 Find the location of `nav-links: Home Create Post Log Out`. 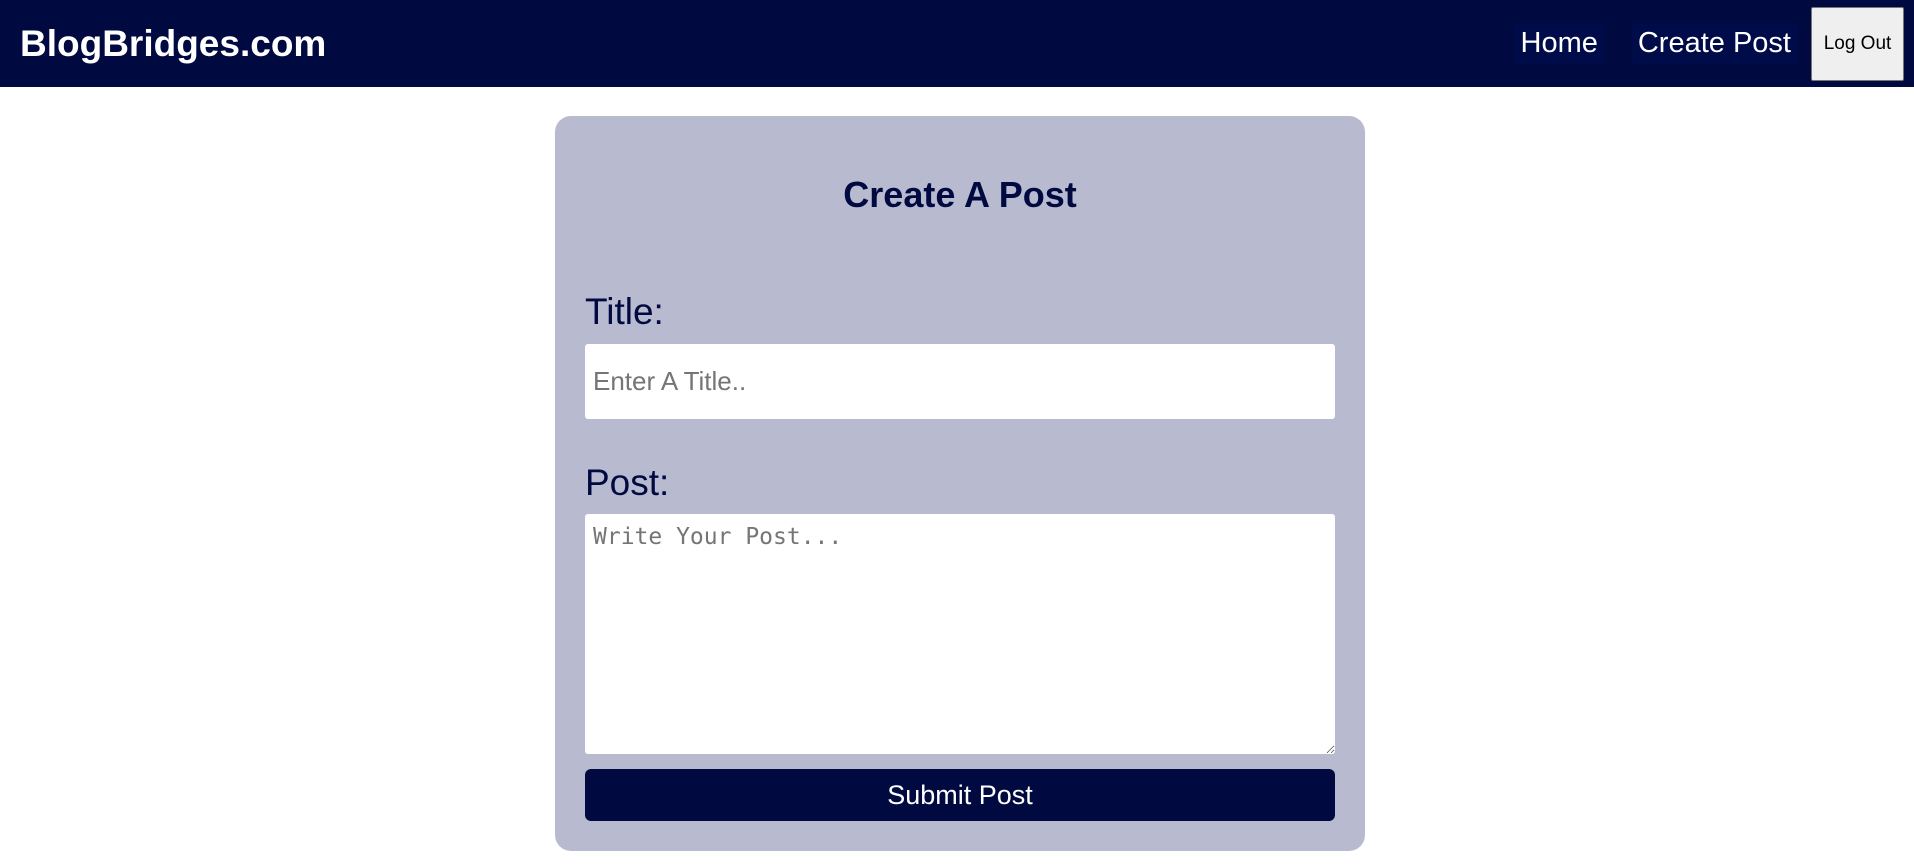

nav-links: Home Create Post Log Out is located at coordinates (1714, 43).